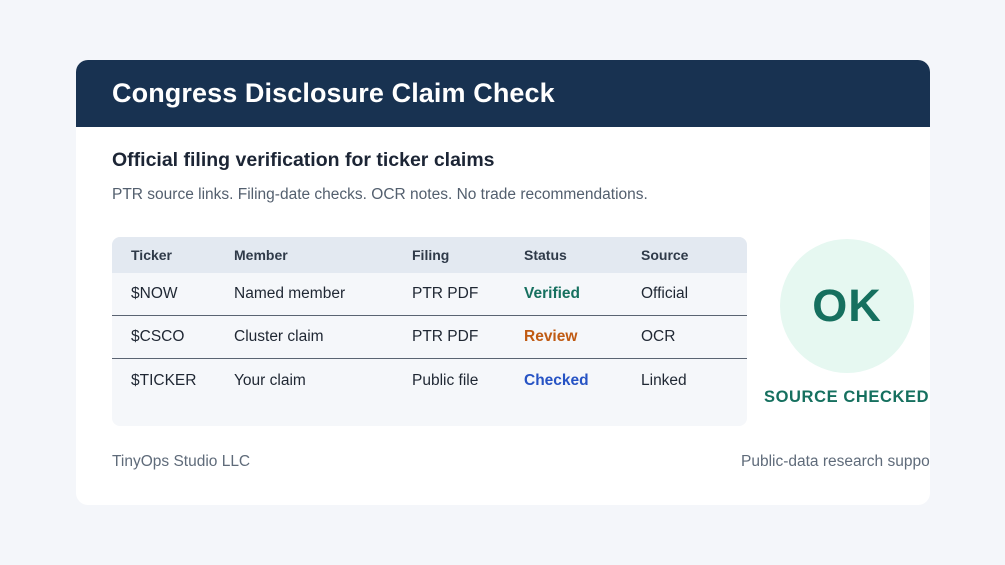 Image resolution: width=1005 pixels, height=565 pixels. What do you see at coordinates (551, 336) in the screenshot?
I see `status-badge: Review` at bounding box center [551, 336].